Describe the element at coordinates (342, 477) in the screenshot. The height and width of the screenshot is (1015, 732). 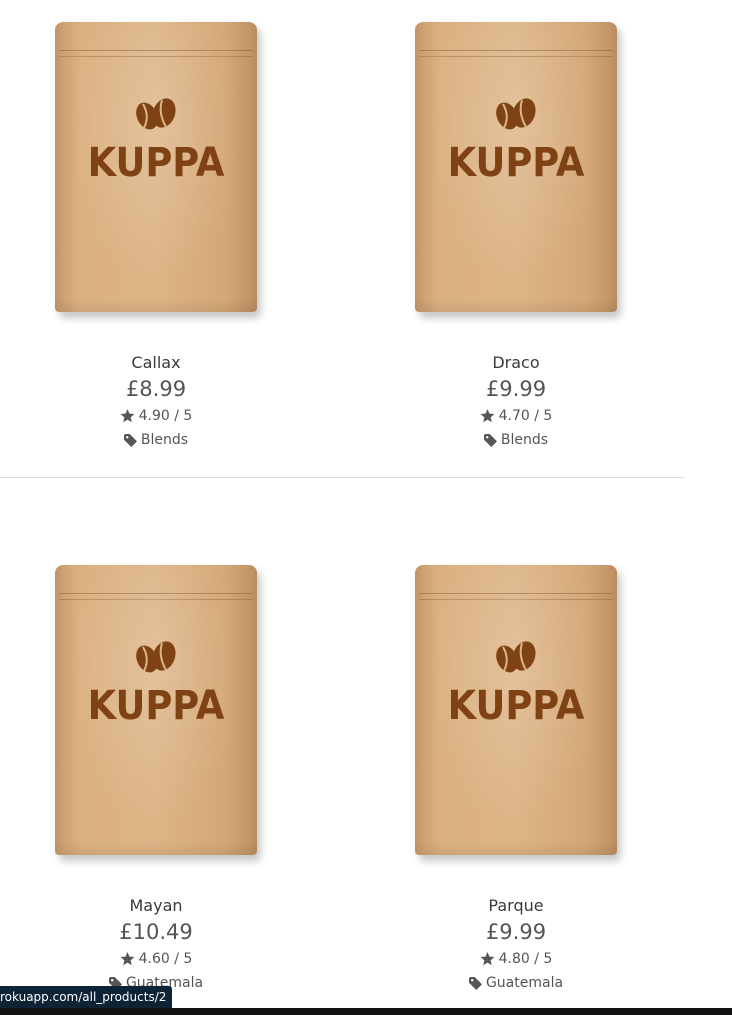
I see `row-divider` at that location.